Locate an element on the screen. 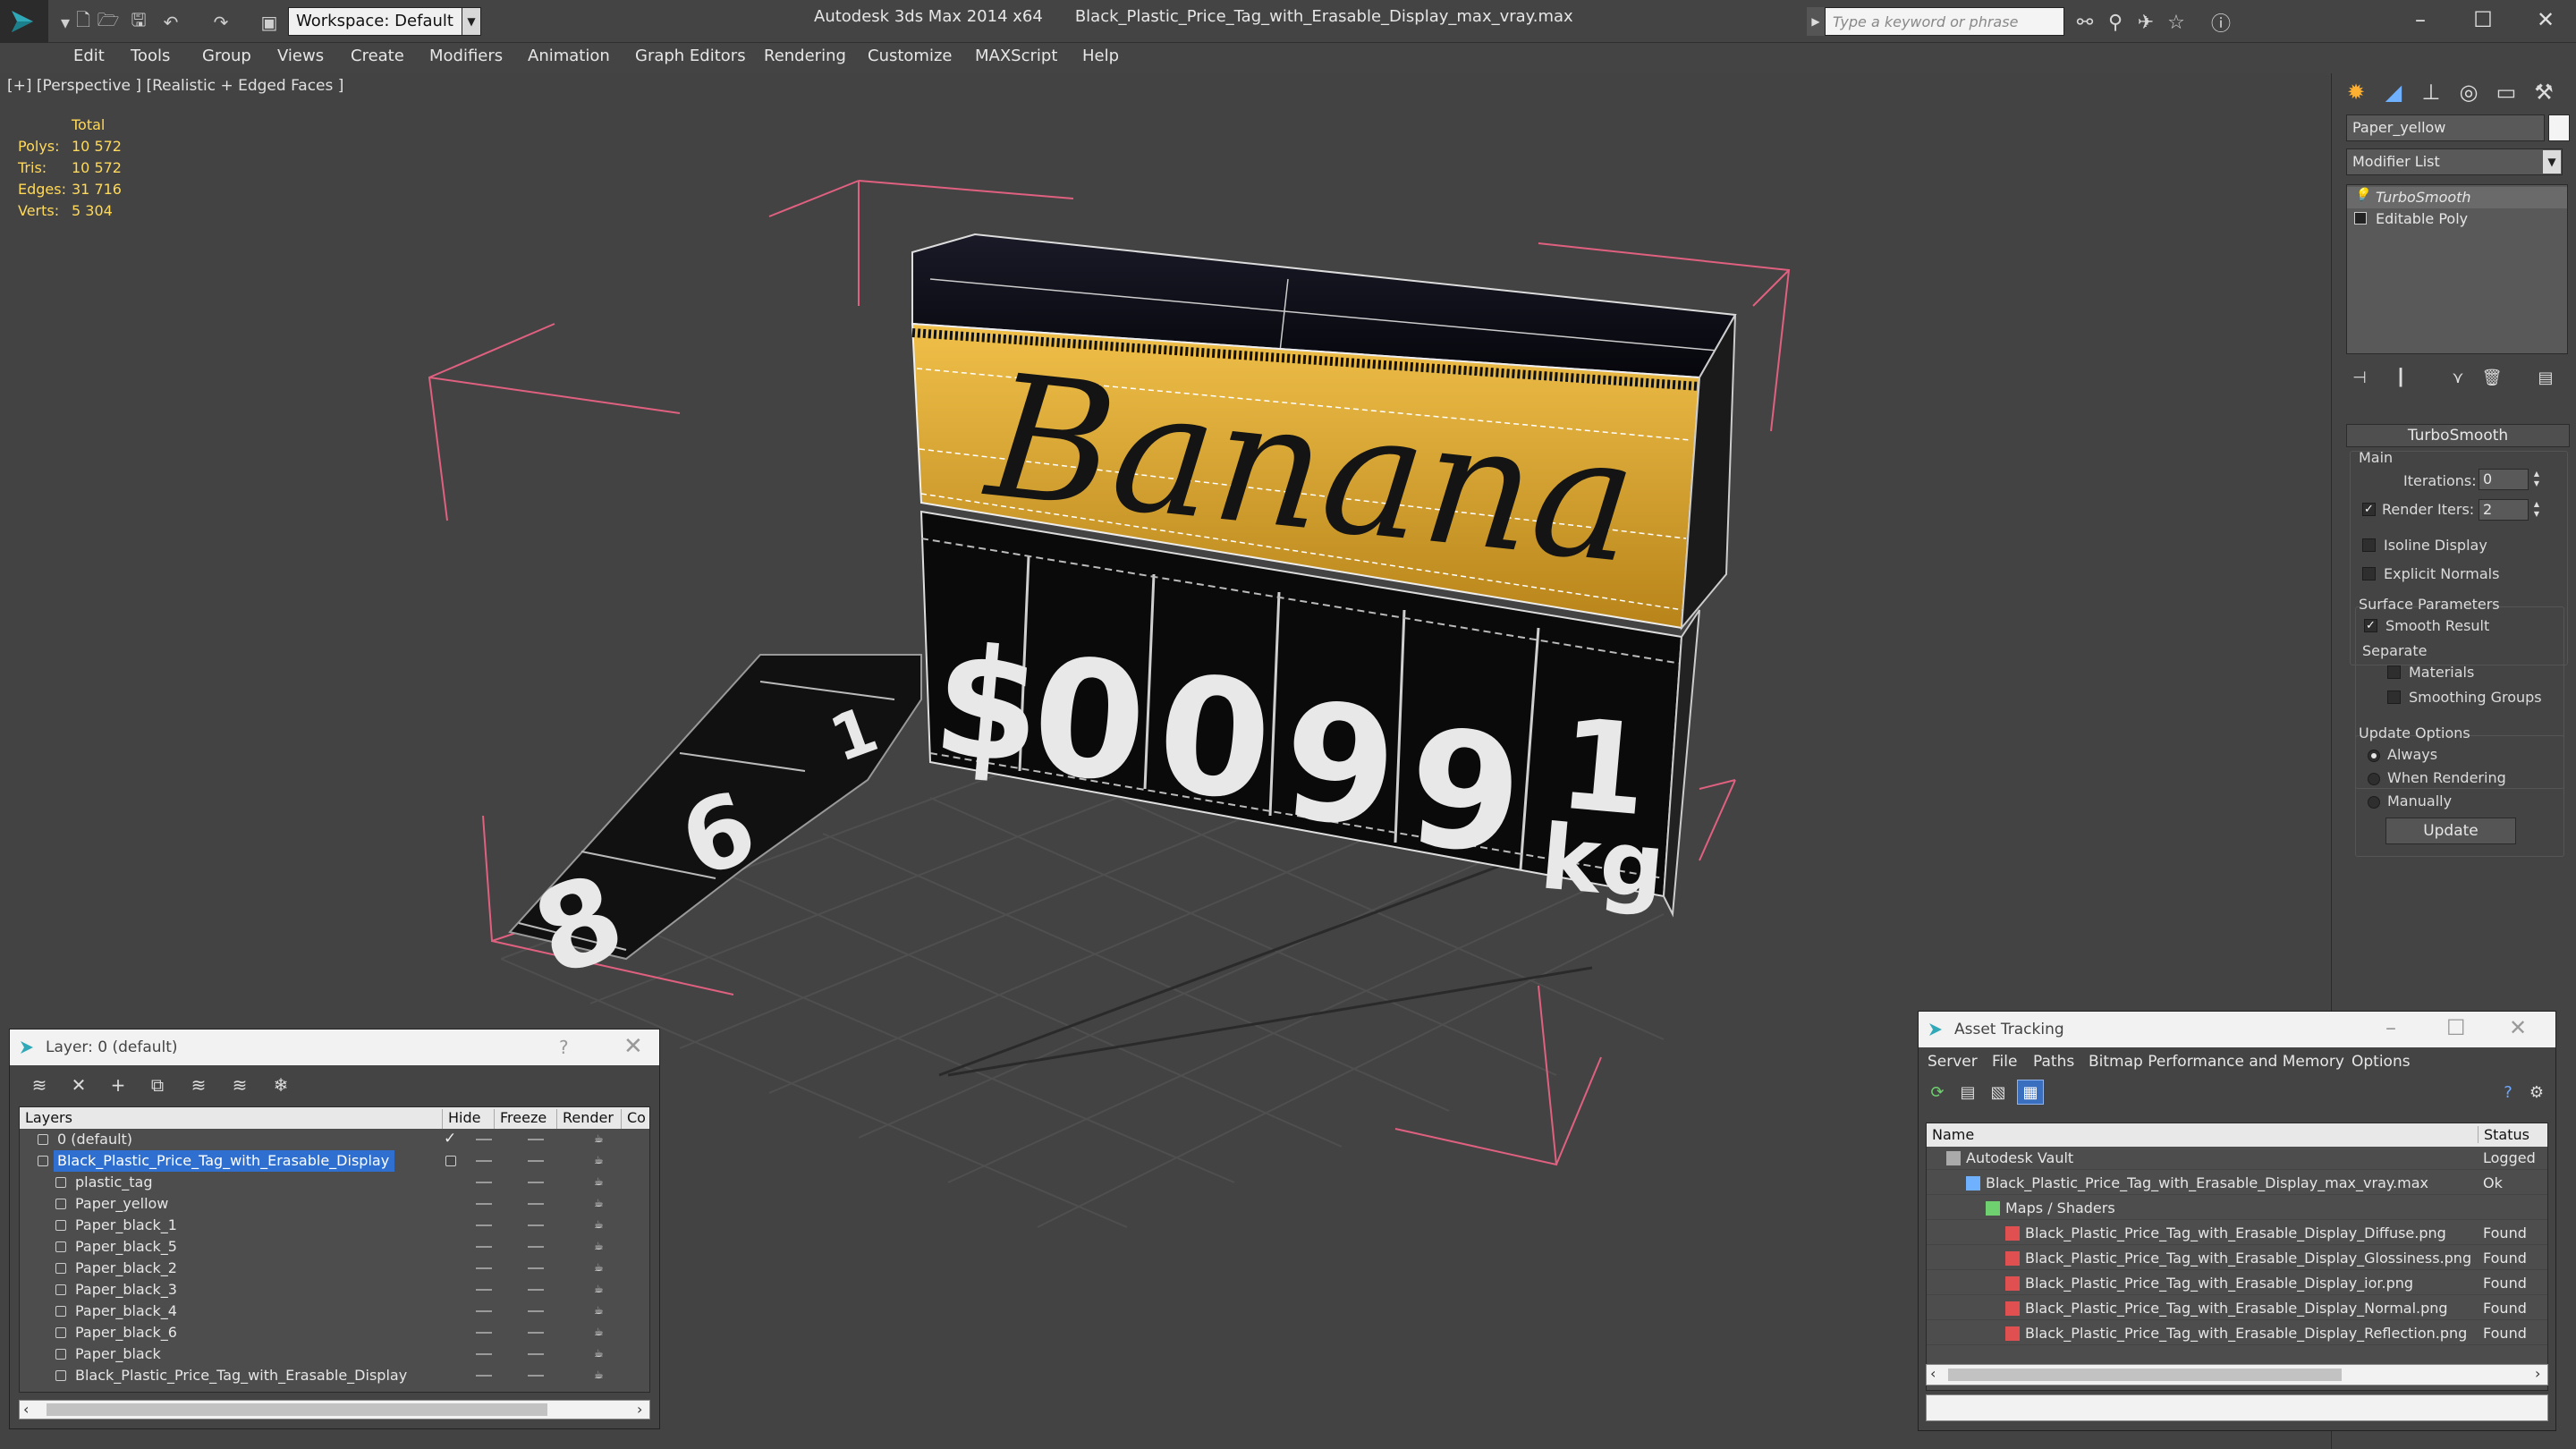 The height and width of the screenshot is (1449, 2576). layer-name: plastic_tag is located at coordinates (115, 1182).